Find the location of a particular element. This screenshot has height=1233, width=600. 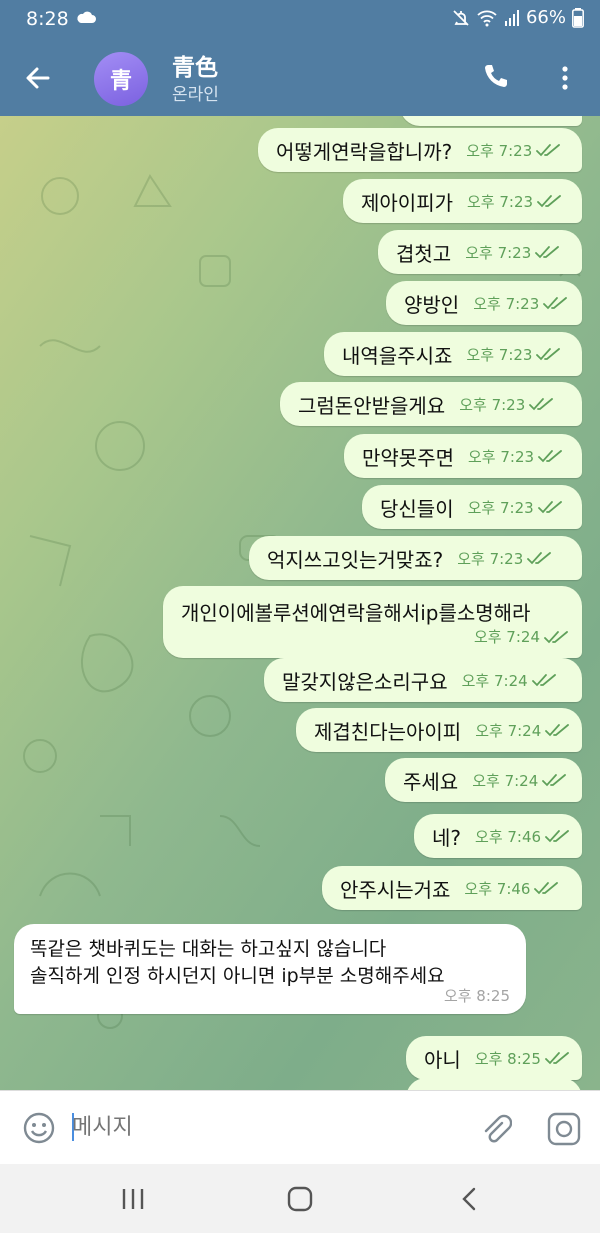

outgoing-message: 겹첫고 오후 7:23 is located at coordinates (480, 252).